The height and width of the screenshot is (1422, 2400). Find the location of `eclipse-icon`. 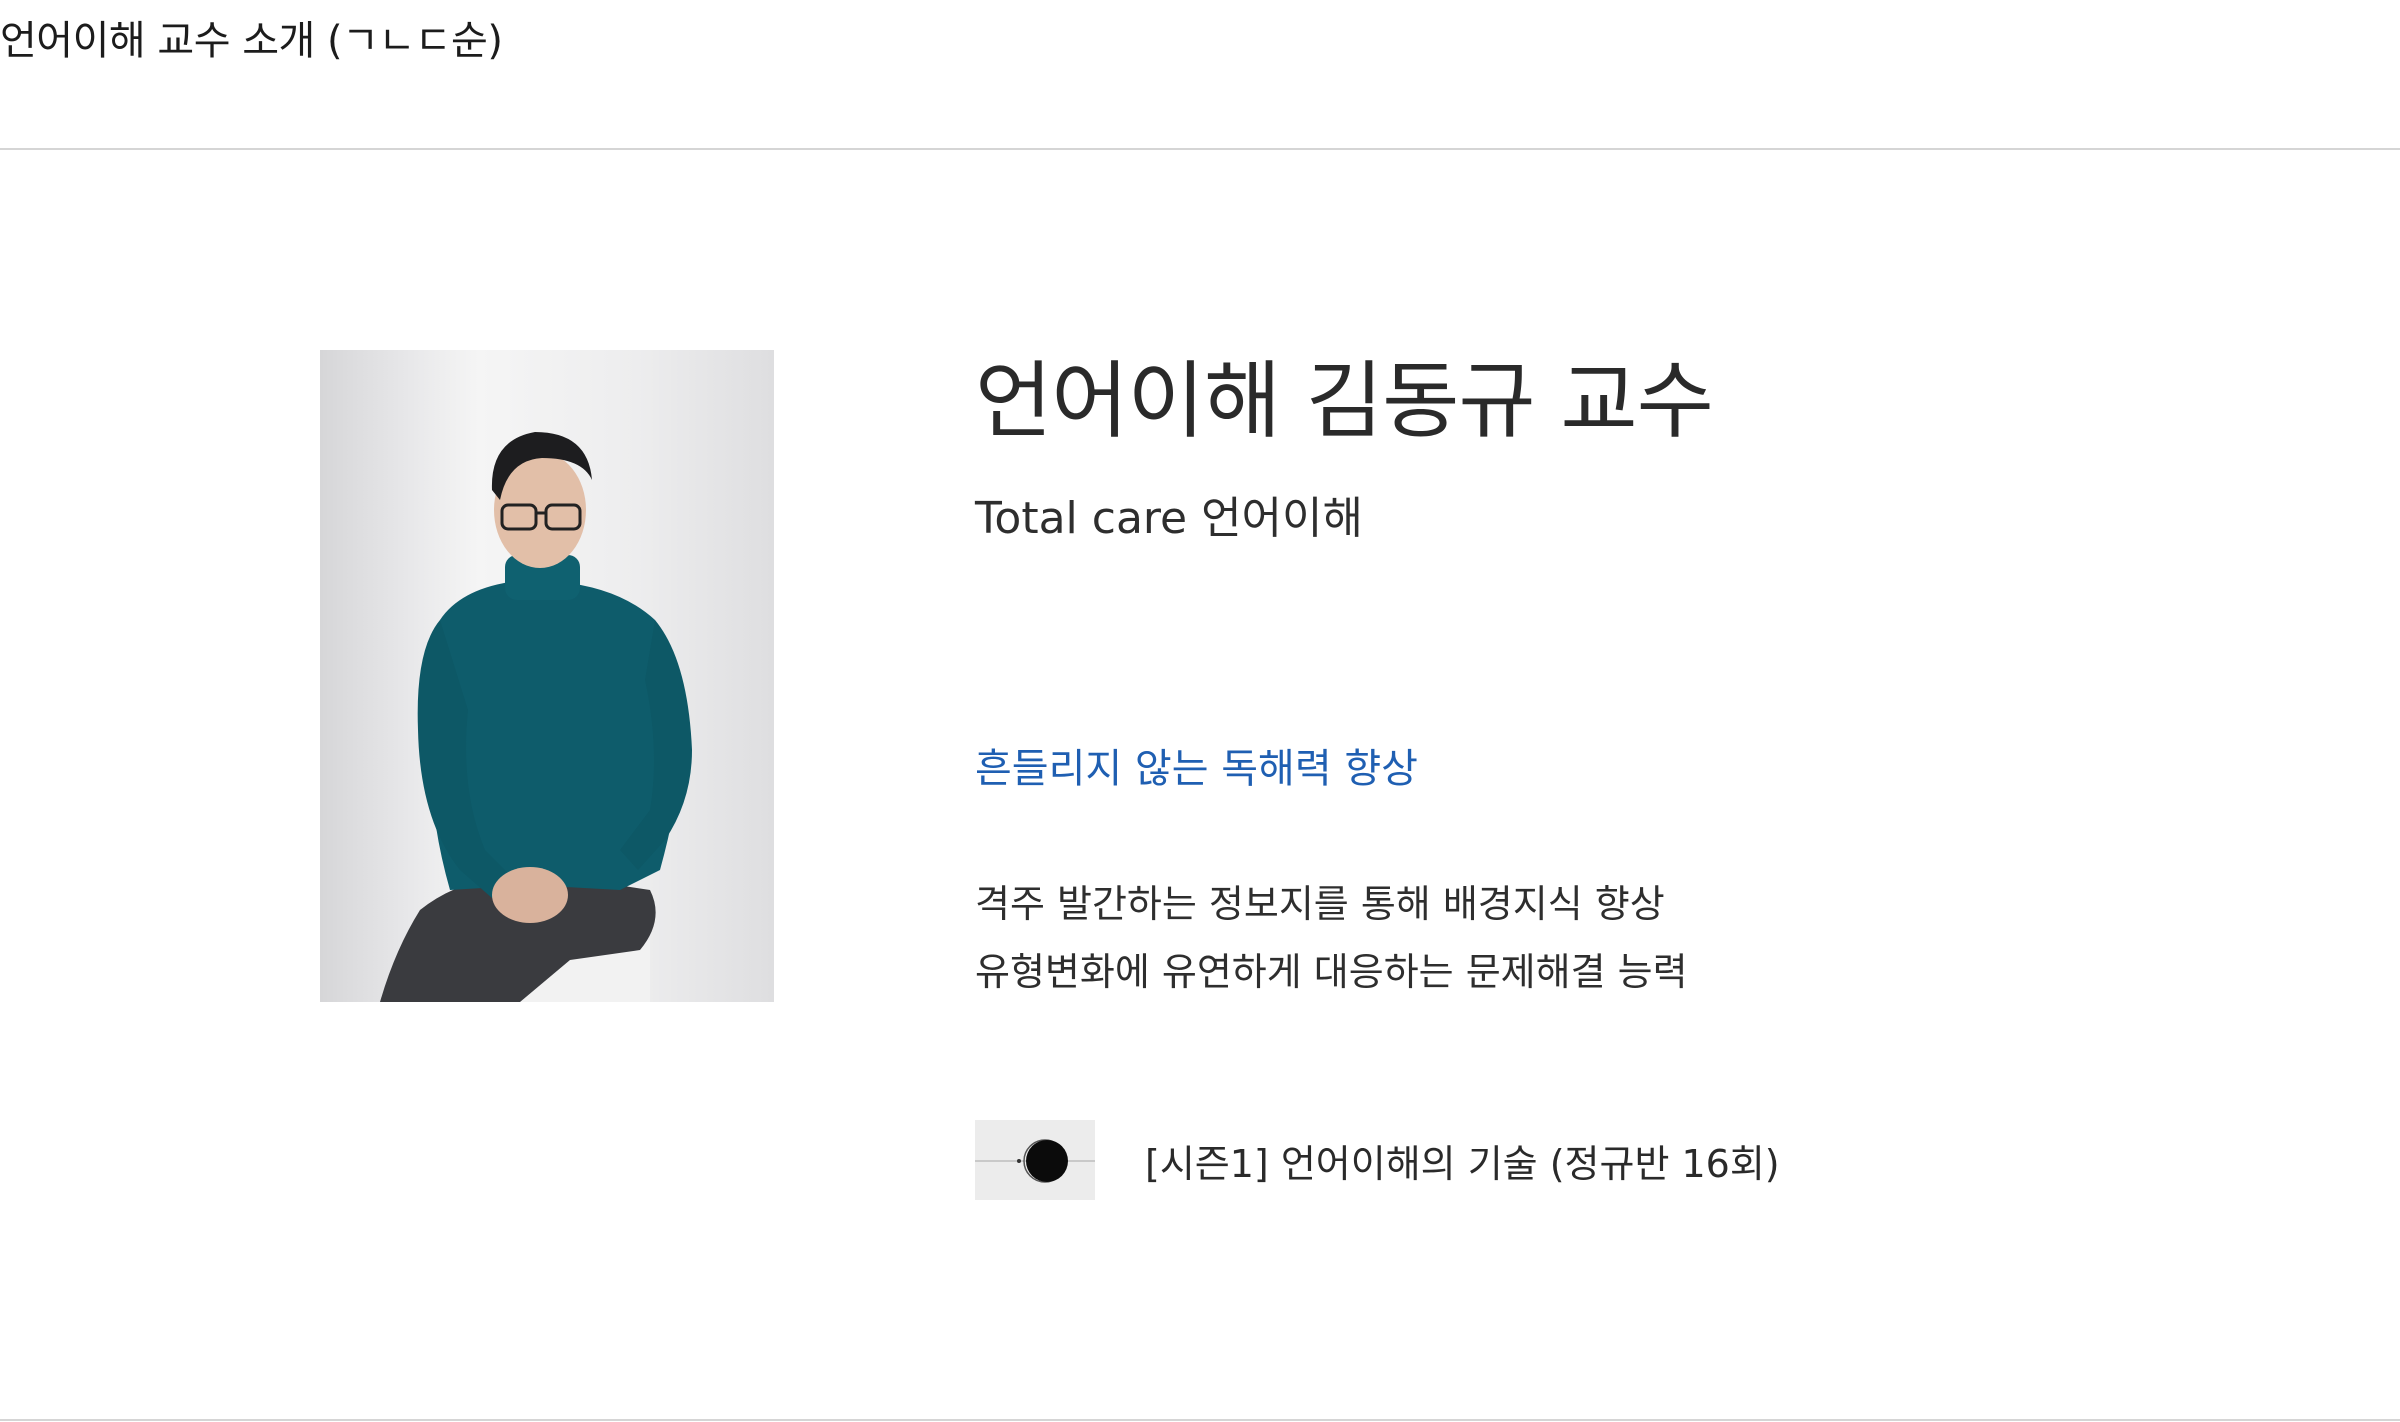

eclipse-icon is located at coordinates (1035, 1160).